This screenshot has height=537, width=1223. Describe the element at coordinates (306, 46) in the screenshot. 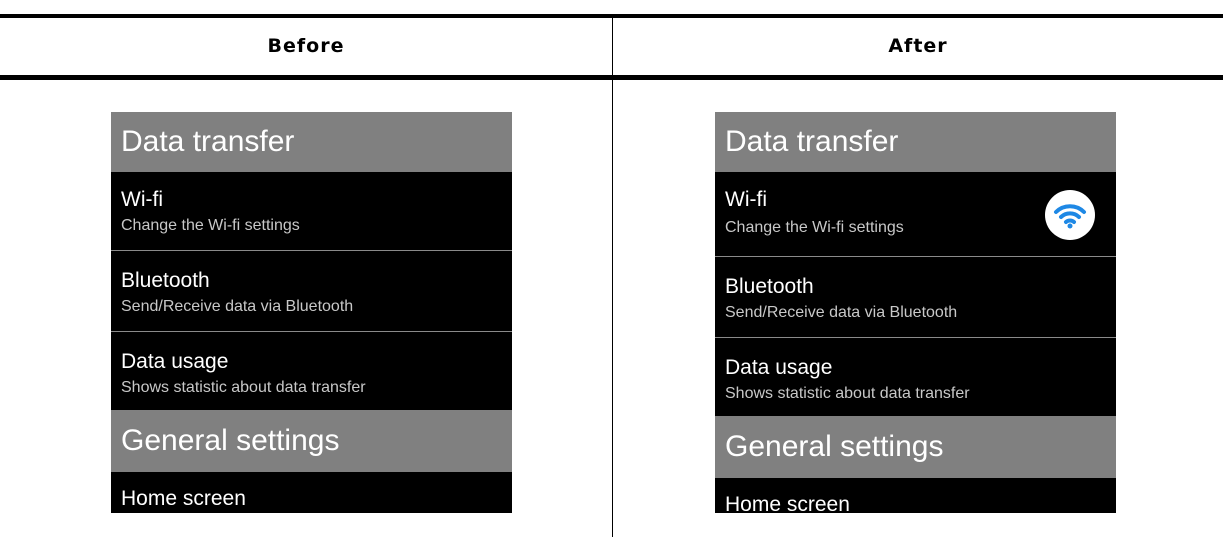

I see `column-header-before: Before` at that location.